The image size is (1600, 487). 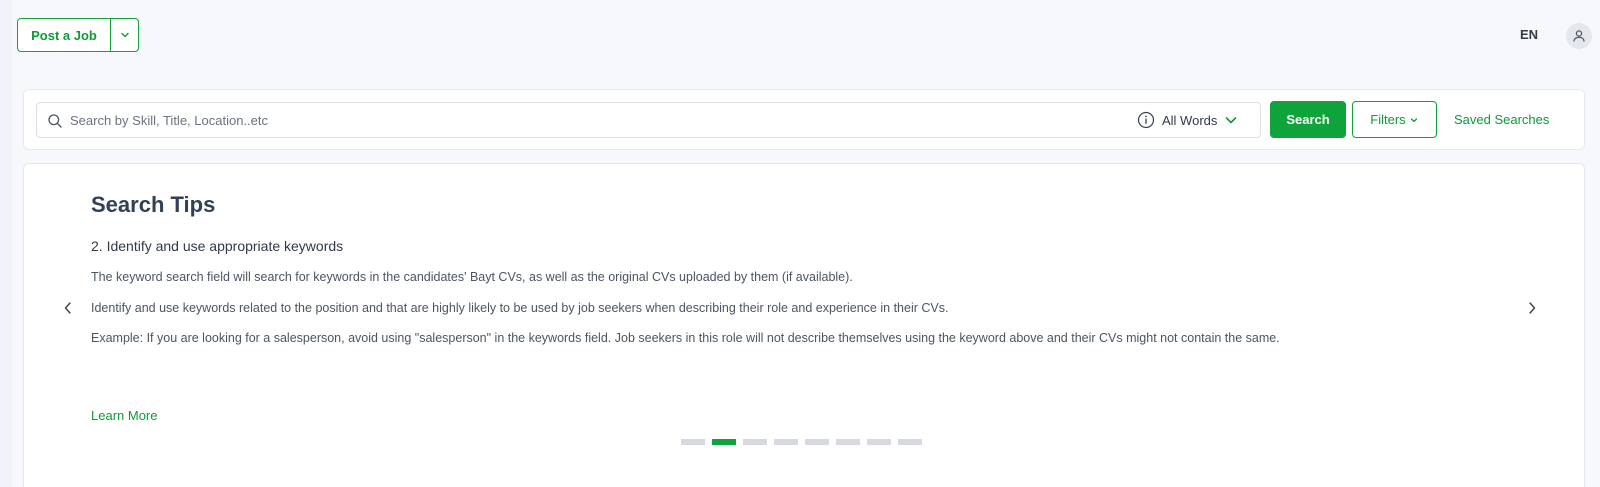 I want to click on search-box: All Words, so click(x=648, y=120).